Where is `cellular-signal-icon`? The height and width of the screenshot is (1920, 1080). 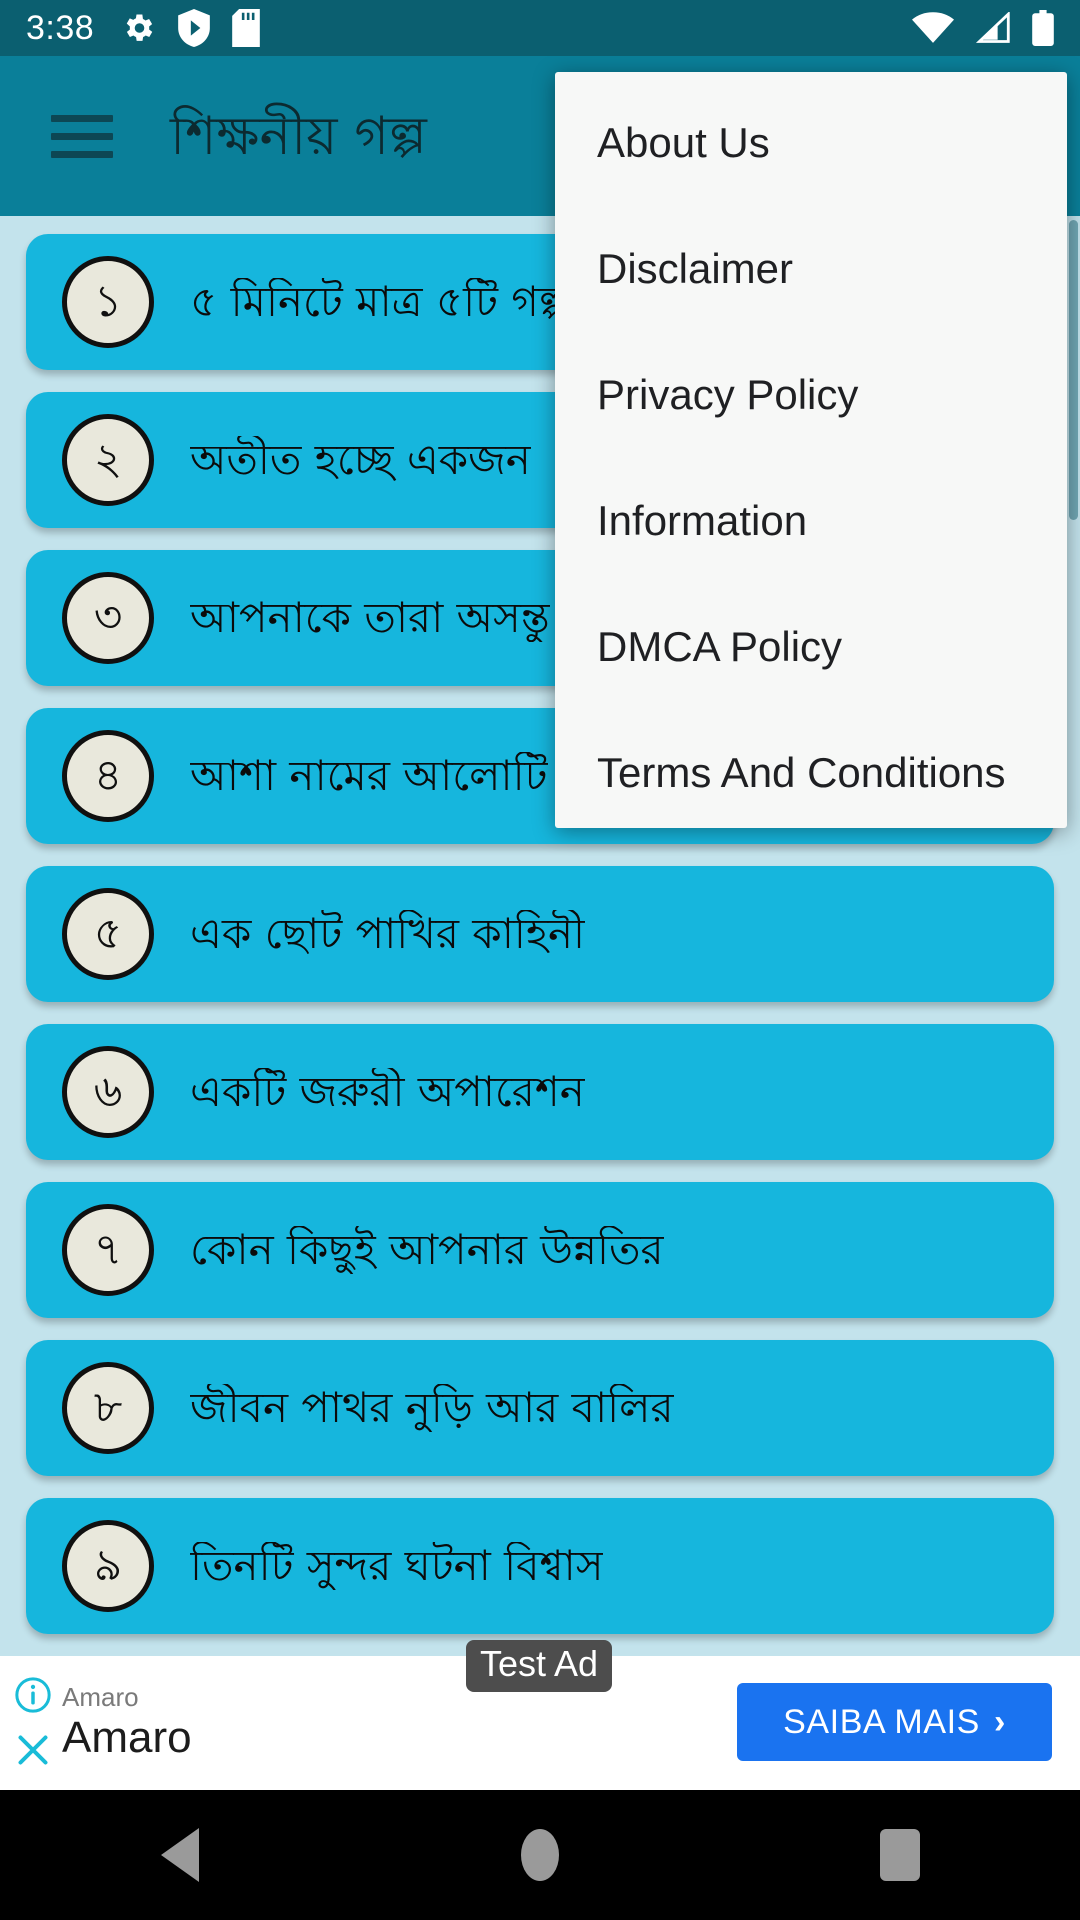
cellular-signal-icon is located at coordinates (992, 27).